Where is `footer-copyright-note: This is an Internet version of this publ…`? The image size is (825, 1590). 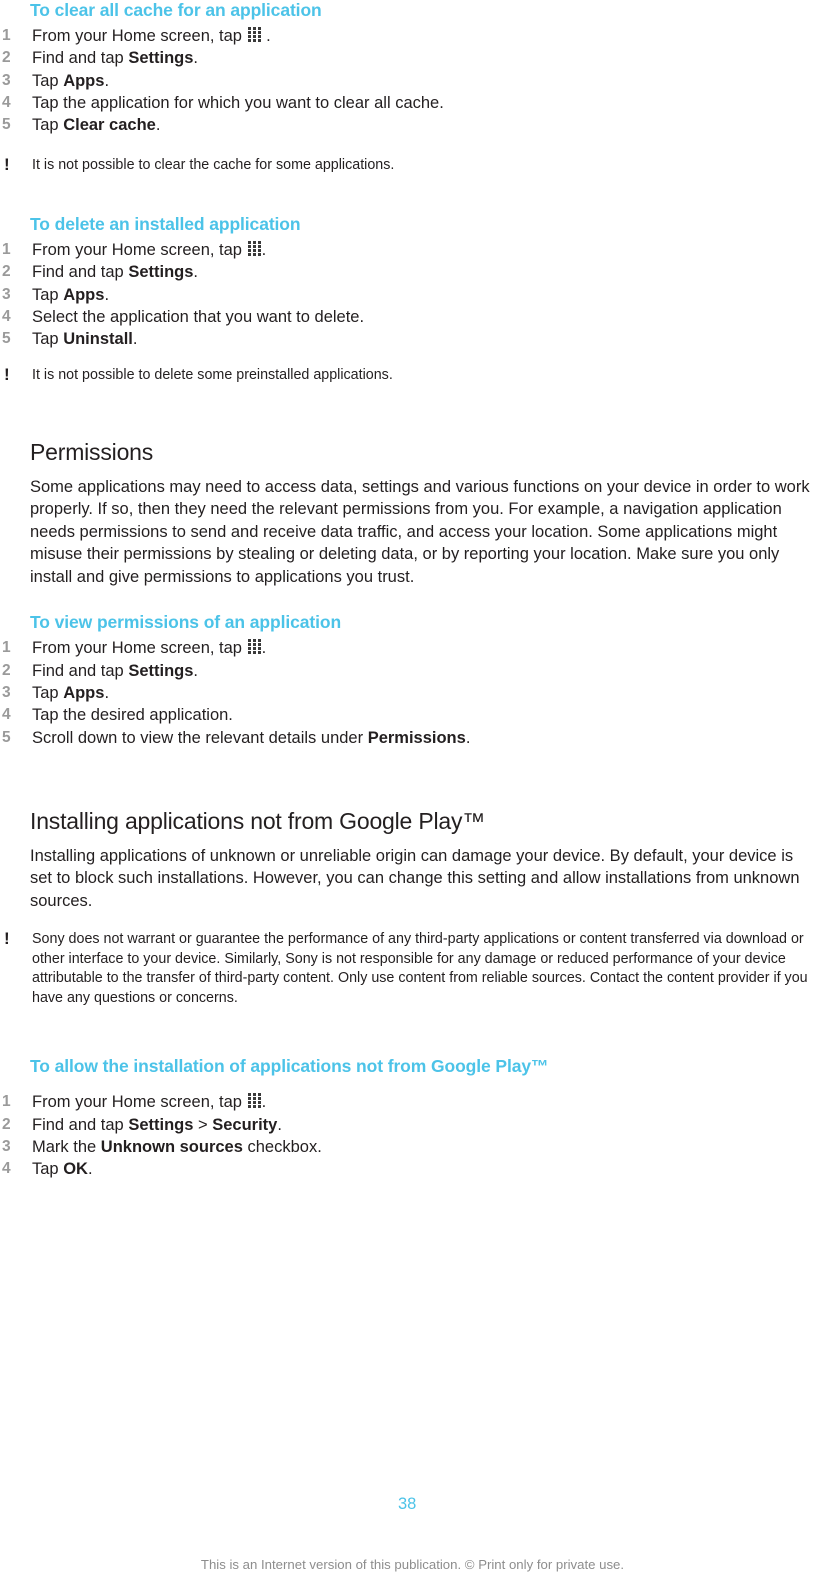
footer-copyright-note: This is an Internet version of this publ… is located at coordinates (412, 1564).